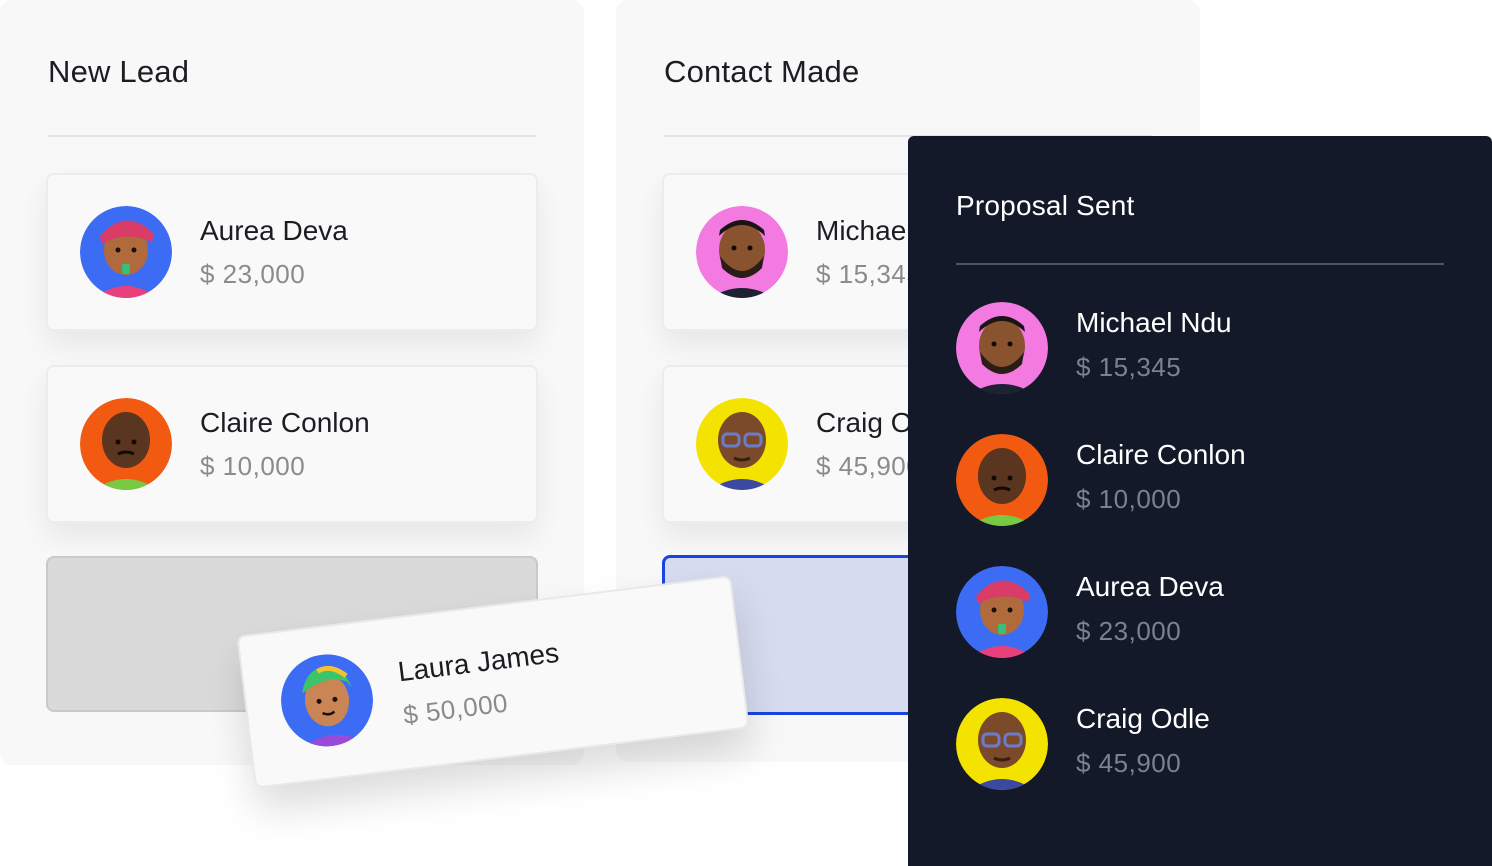 Image resolution: width=1492 pixels, height=866 pixels. Describe the element at coordinates (478, 662) in the screenshot. I see `lead-name: Laura James` at that location.